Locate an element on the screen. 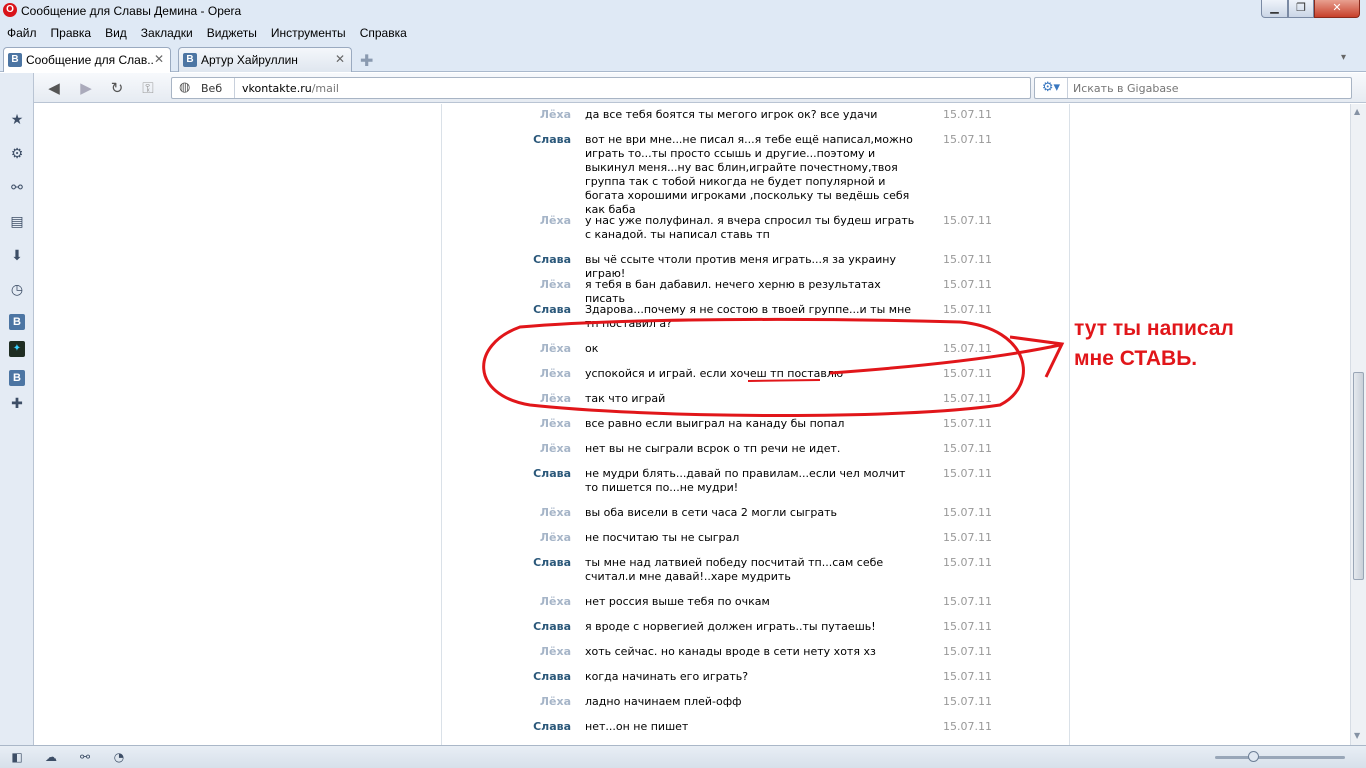  reload-icon: ↻ is located at coordinates (117, 88).